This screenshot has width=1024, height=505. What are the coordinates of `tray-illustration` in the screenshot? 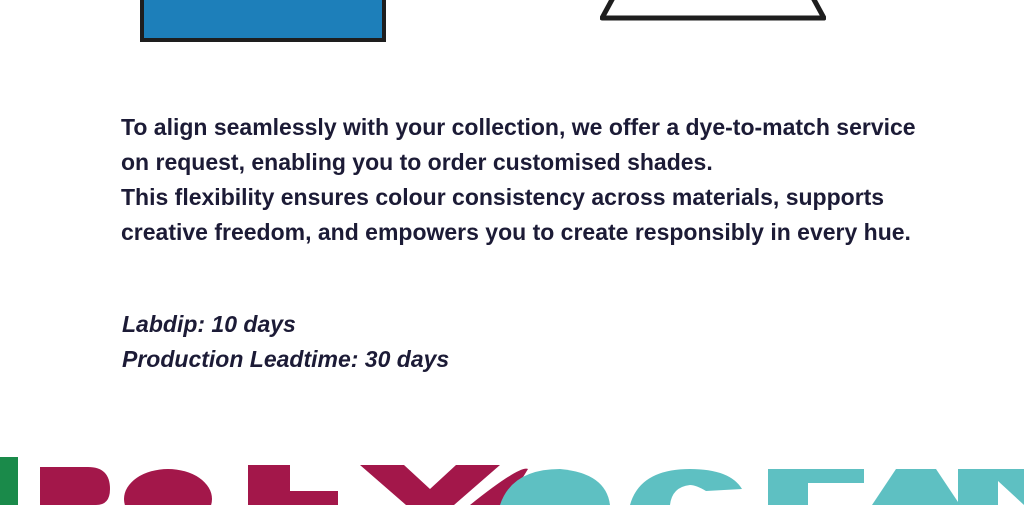 It's located at (713, 10).